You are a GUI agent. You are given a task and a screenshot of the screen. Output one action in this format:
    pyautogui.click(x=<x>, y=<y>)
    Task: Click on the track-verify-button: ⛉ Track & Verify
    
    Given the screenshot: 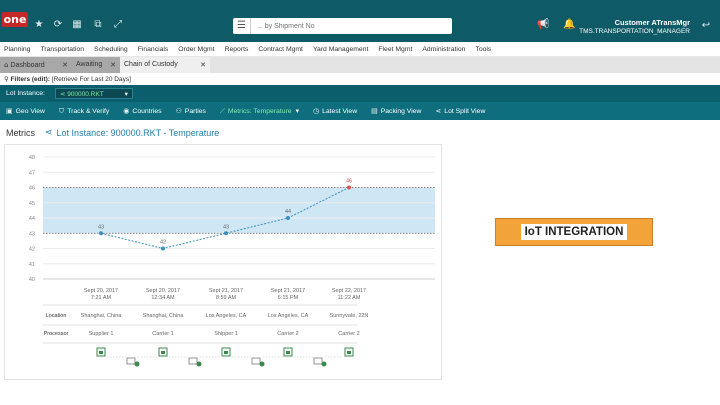 What is the action you would take?
    pyautogui.click(x=84, y=111)
    